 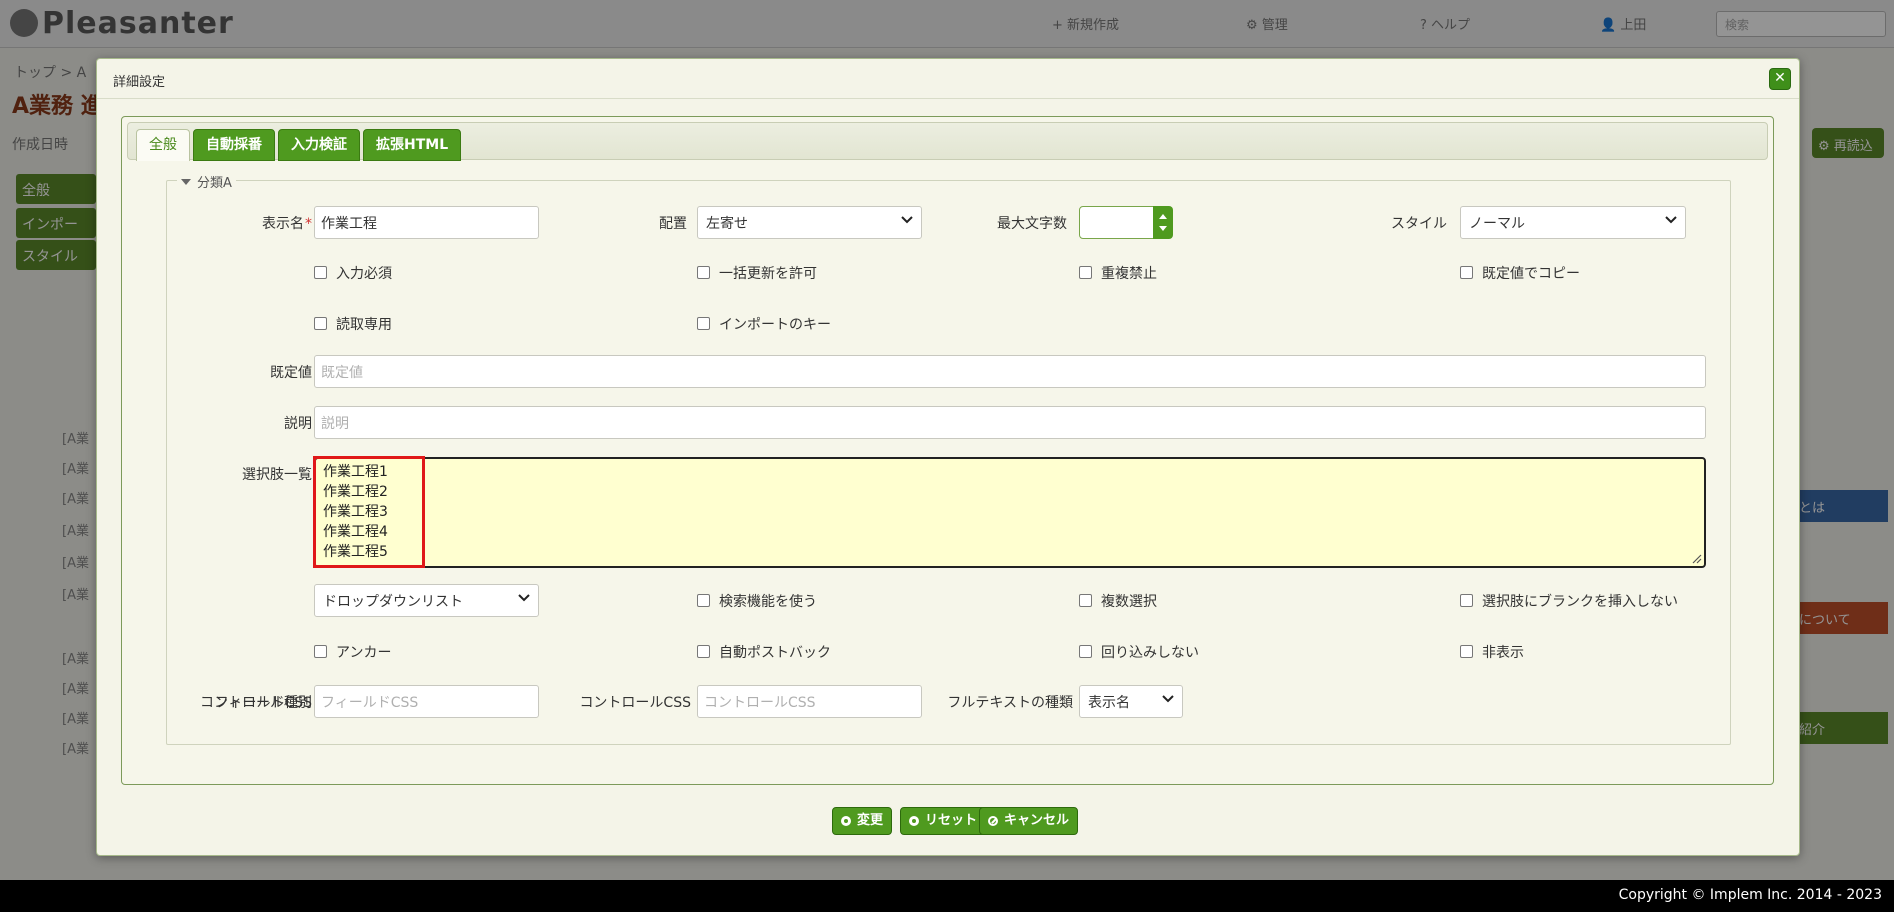 What do you see at coordinates (764, 652) in the screenshot?
I see `checkbox-auto-postback: 自動ポストバック` at bounding box center [764, 652].